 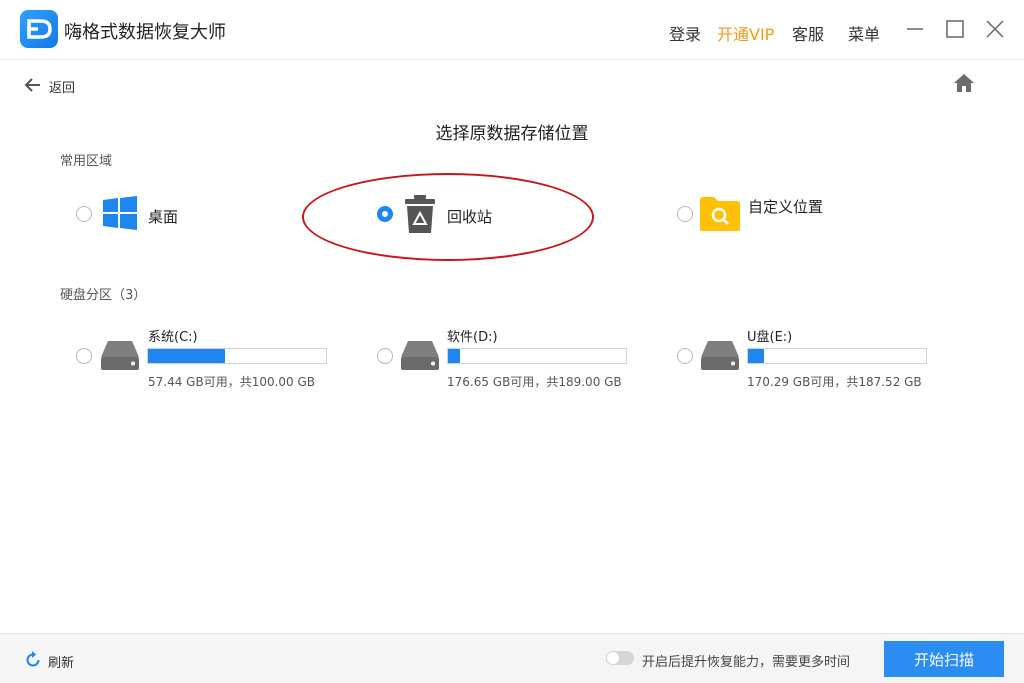 What do you see at coordinates (746, 662) in the screenshot?
I see `deep-scan-label: 开启后提升恢复能力，需要更多时间` at bounding box center [746, 662].